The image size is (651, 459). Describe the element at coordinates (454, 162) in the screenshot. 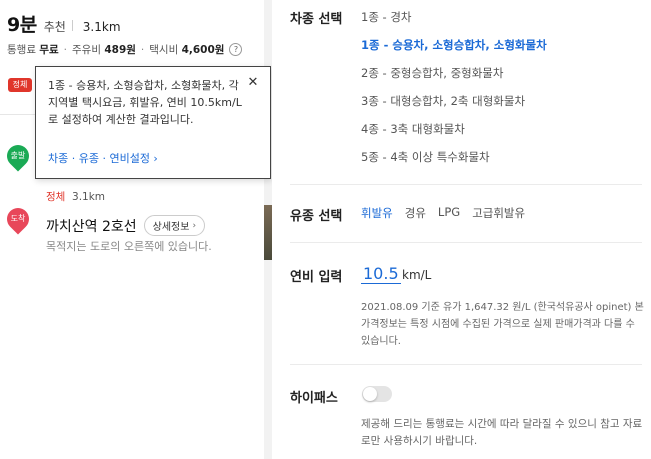

I see `car-type-option: 5종 - 4축 이상 특수화물차` at that location.